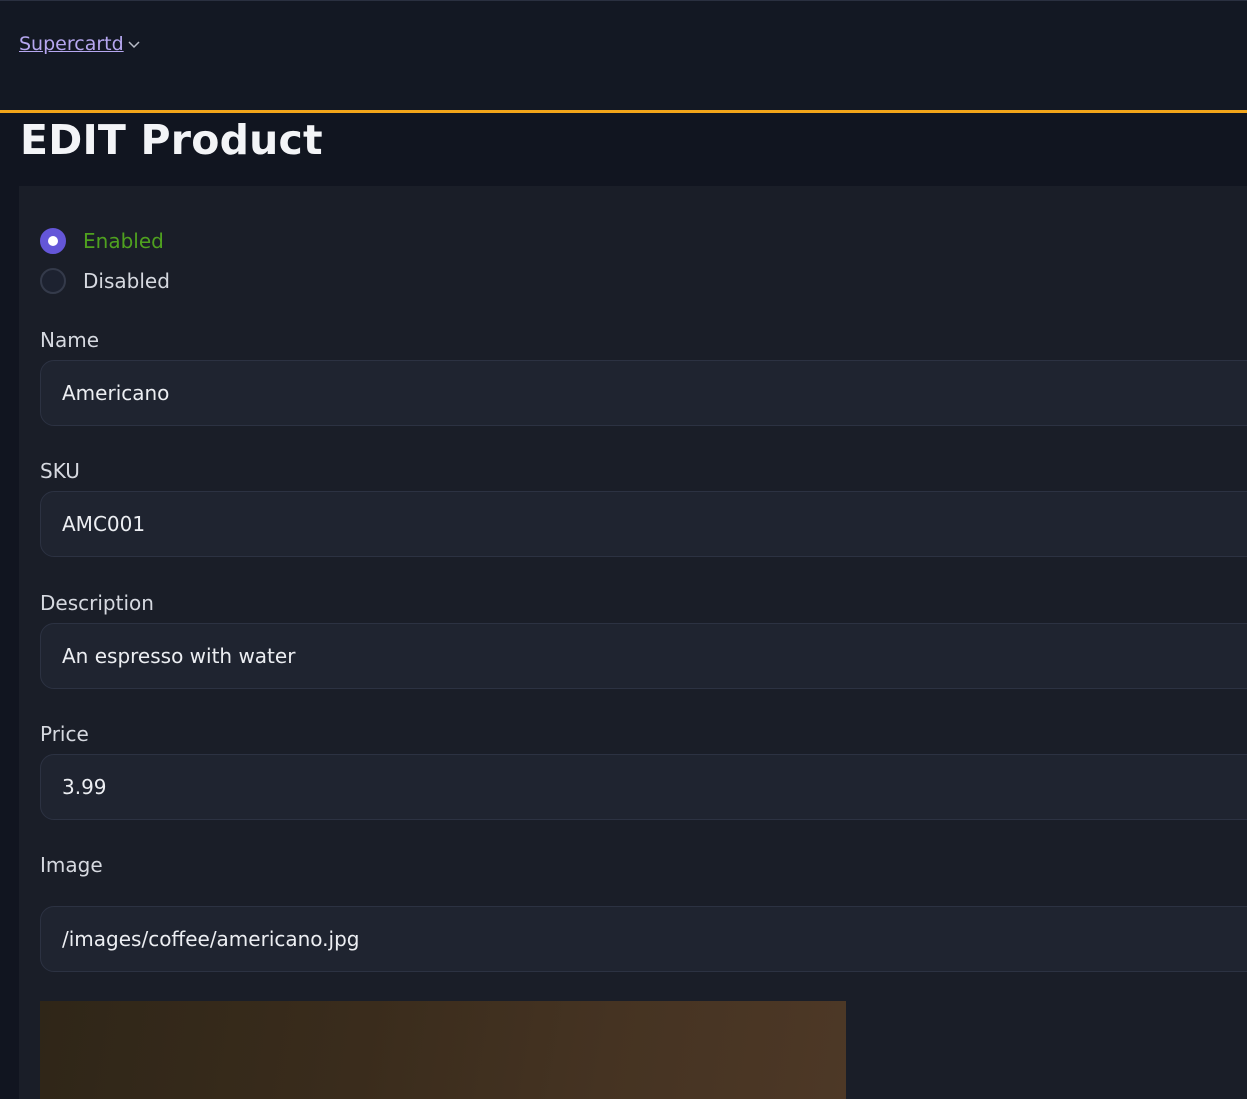 The height and width of the screenshot is (1099, 1247). Describe the element at coordinates (71, 44) in the screenshot. I see `brand-link: Supercartd` at that location.